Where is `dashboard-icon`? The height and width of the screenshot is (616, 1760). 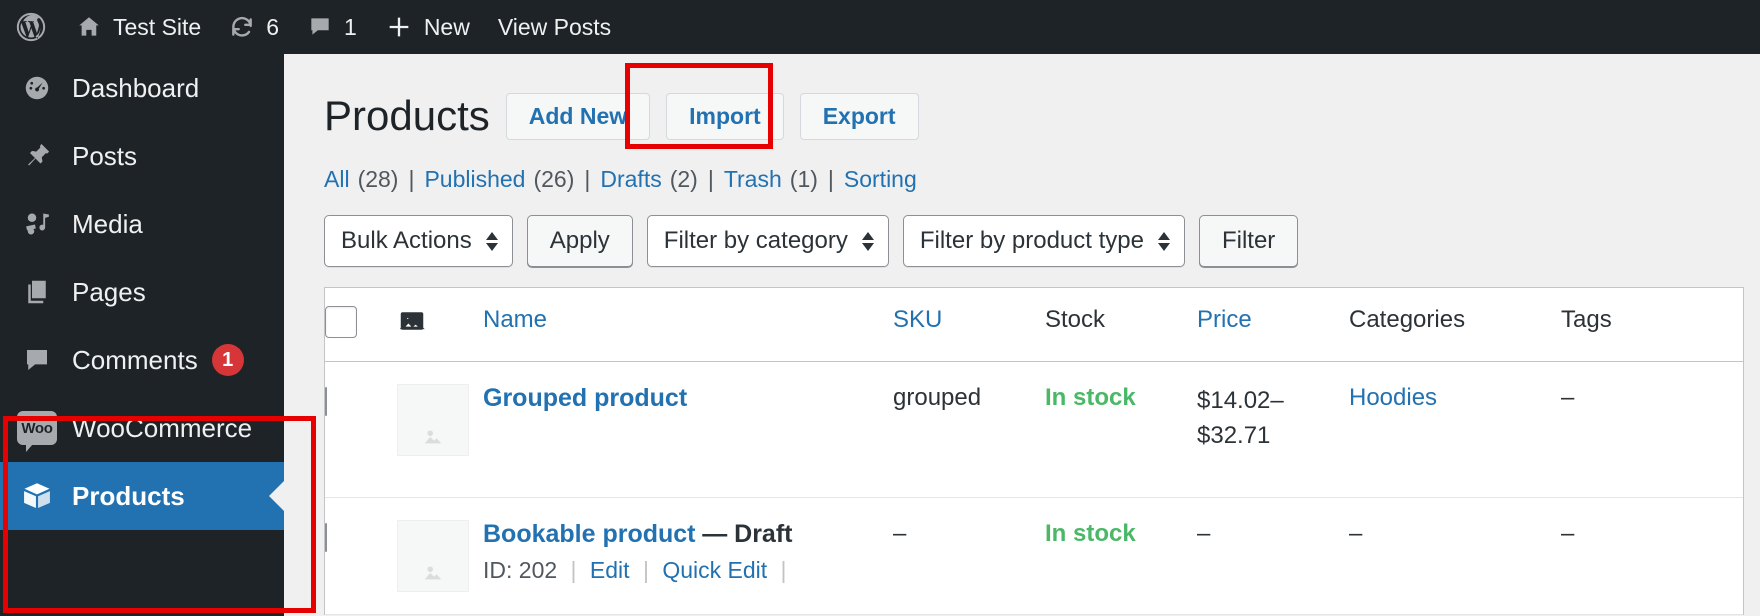
dashboard-icon is located at coordinates (37, 88).